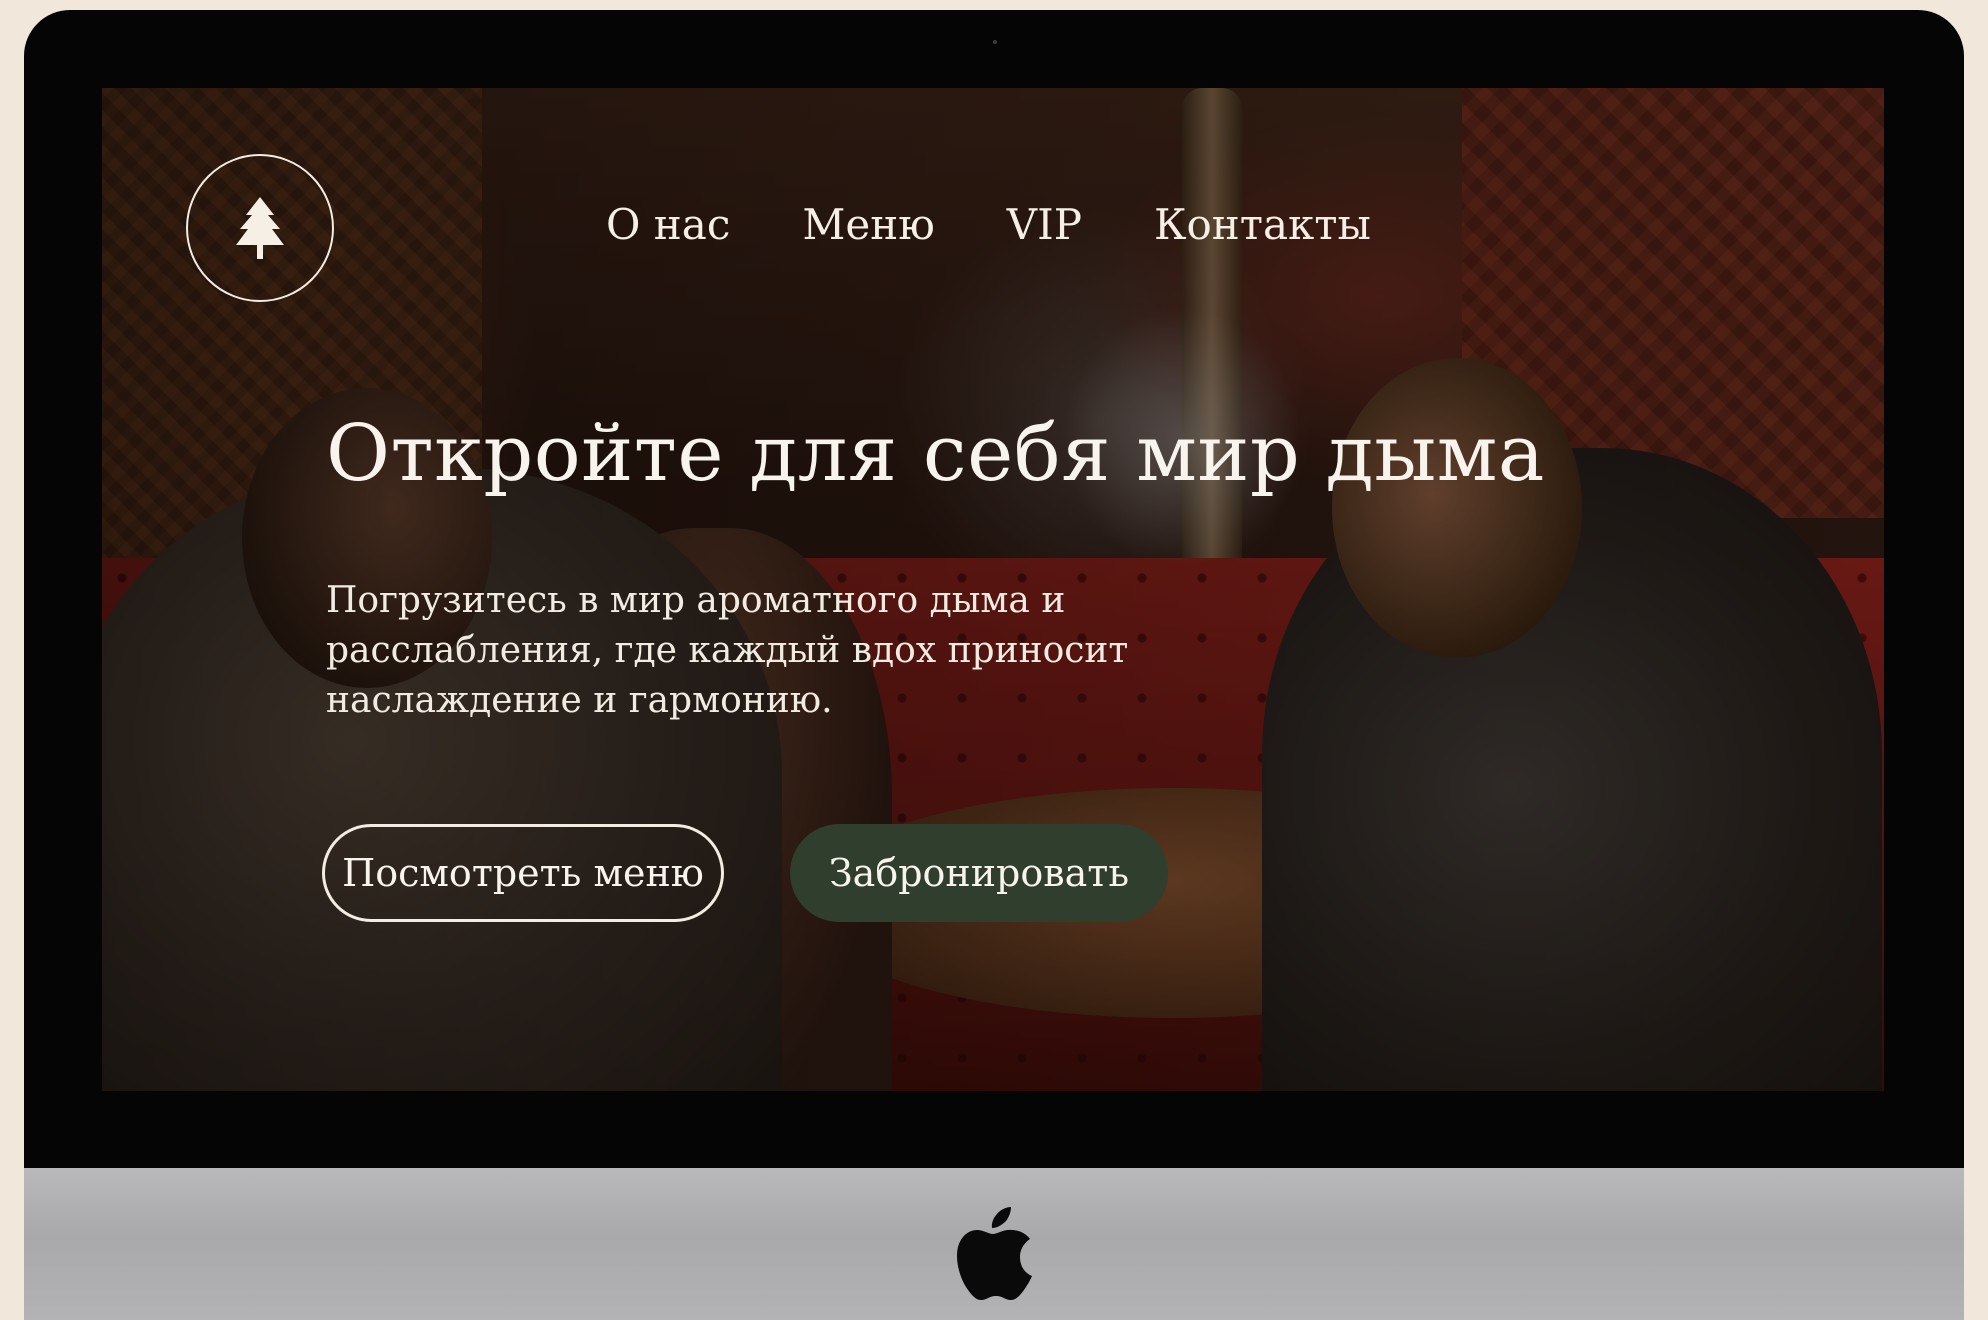 This screenshot has height=1320, width=1988. What do you see at coordinates (994, 1253) in the screenshot?
I see `apple-logo-icon` at bounding box center [994, 1253].